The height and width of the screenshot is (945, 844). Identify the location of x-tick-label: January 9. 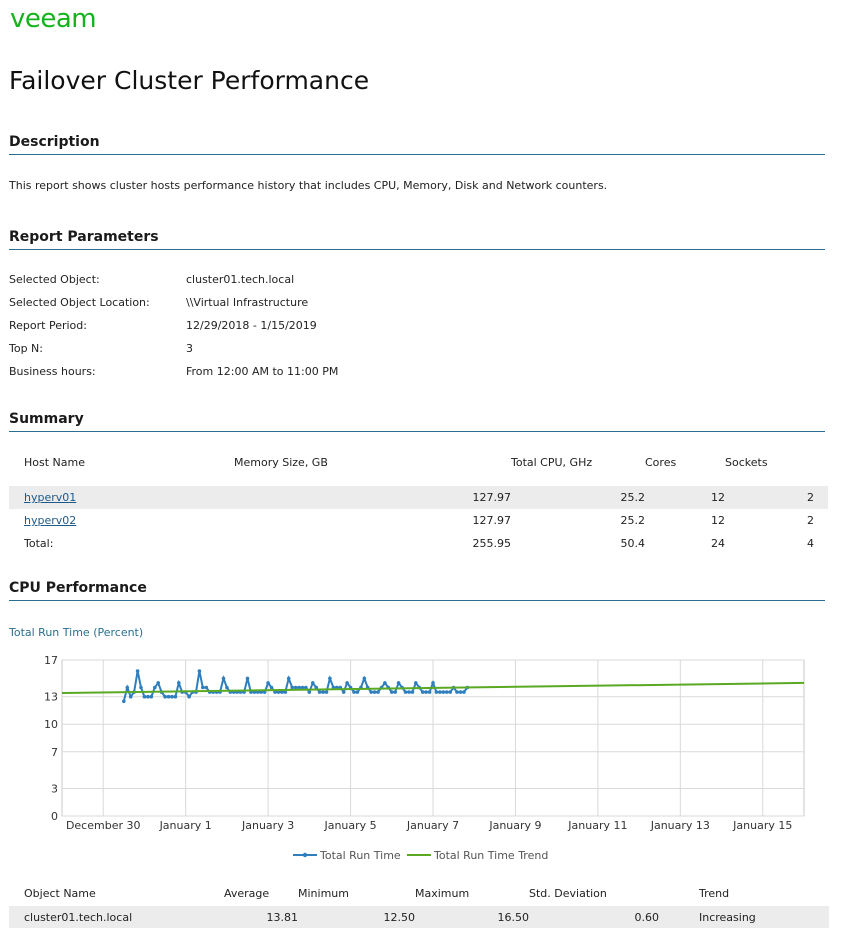
(514, 825).